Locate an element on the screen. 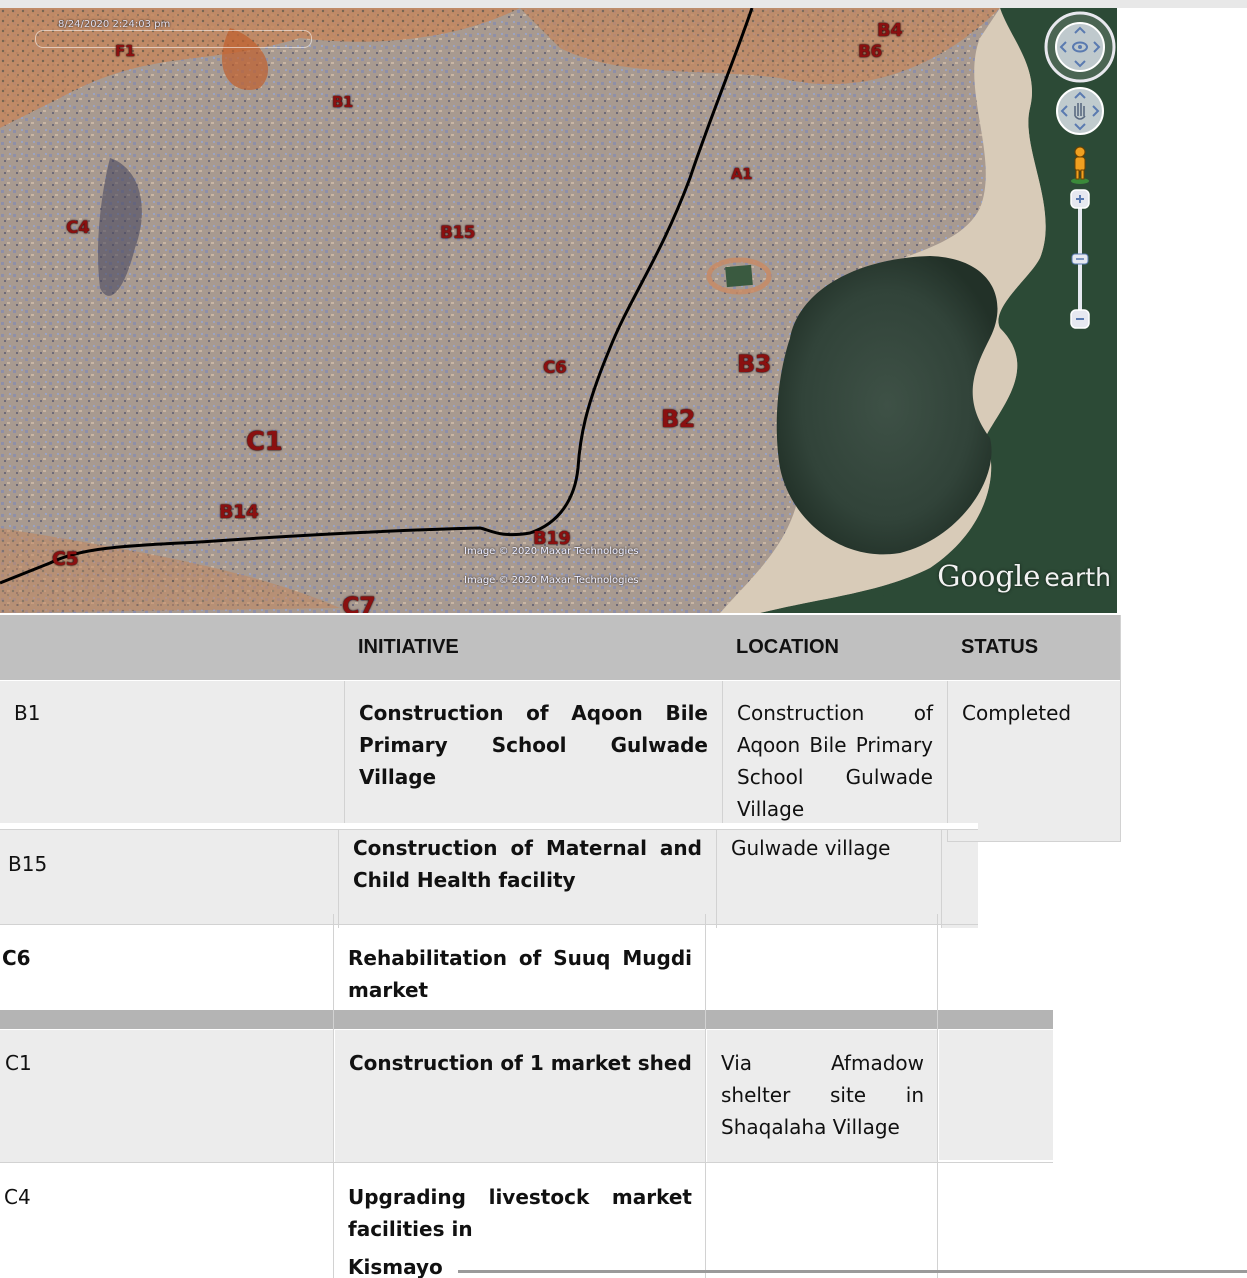 The image size is (1247, 1278). header-location: LOCATION is located at coordinates (834, 647).